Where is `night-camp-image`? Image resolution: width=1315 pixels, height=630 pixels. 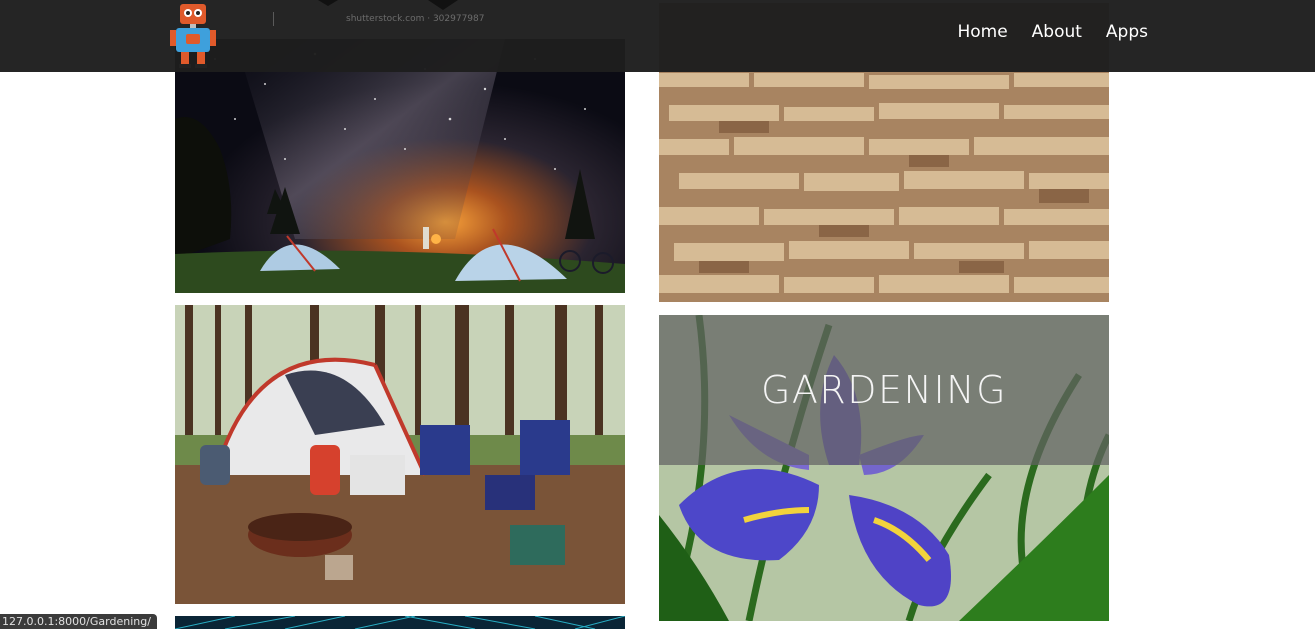 night-camp-image is located at coordinates (400, 166).